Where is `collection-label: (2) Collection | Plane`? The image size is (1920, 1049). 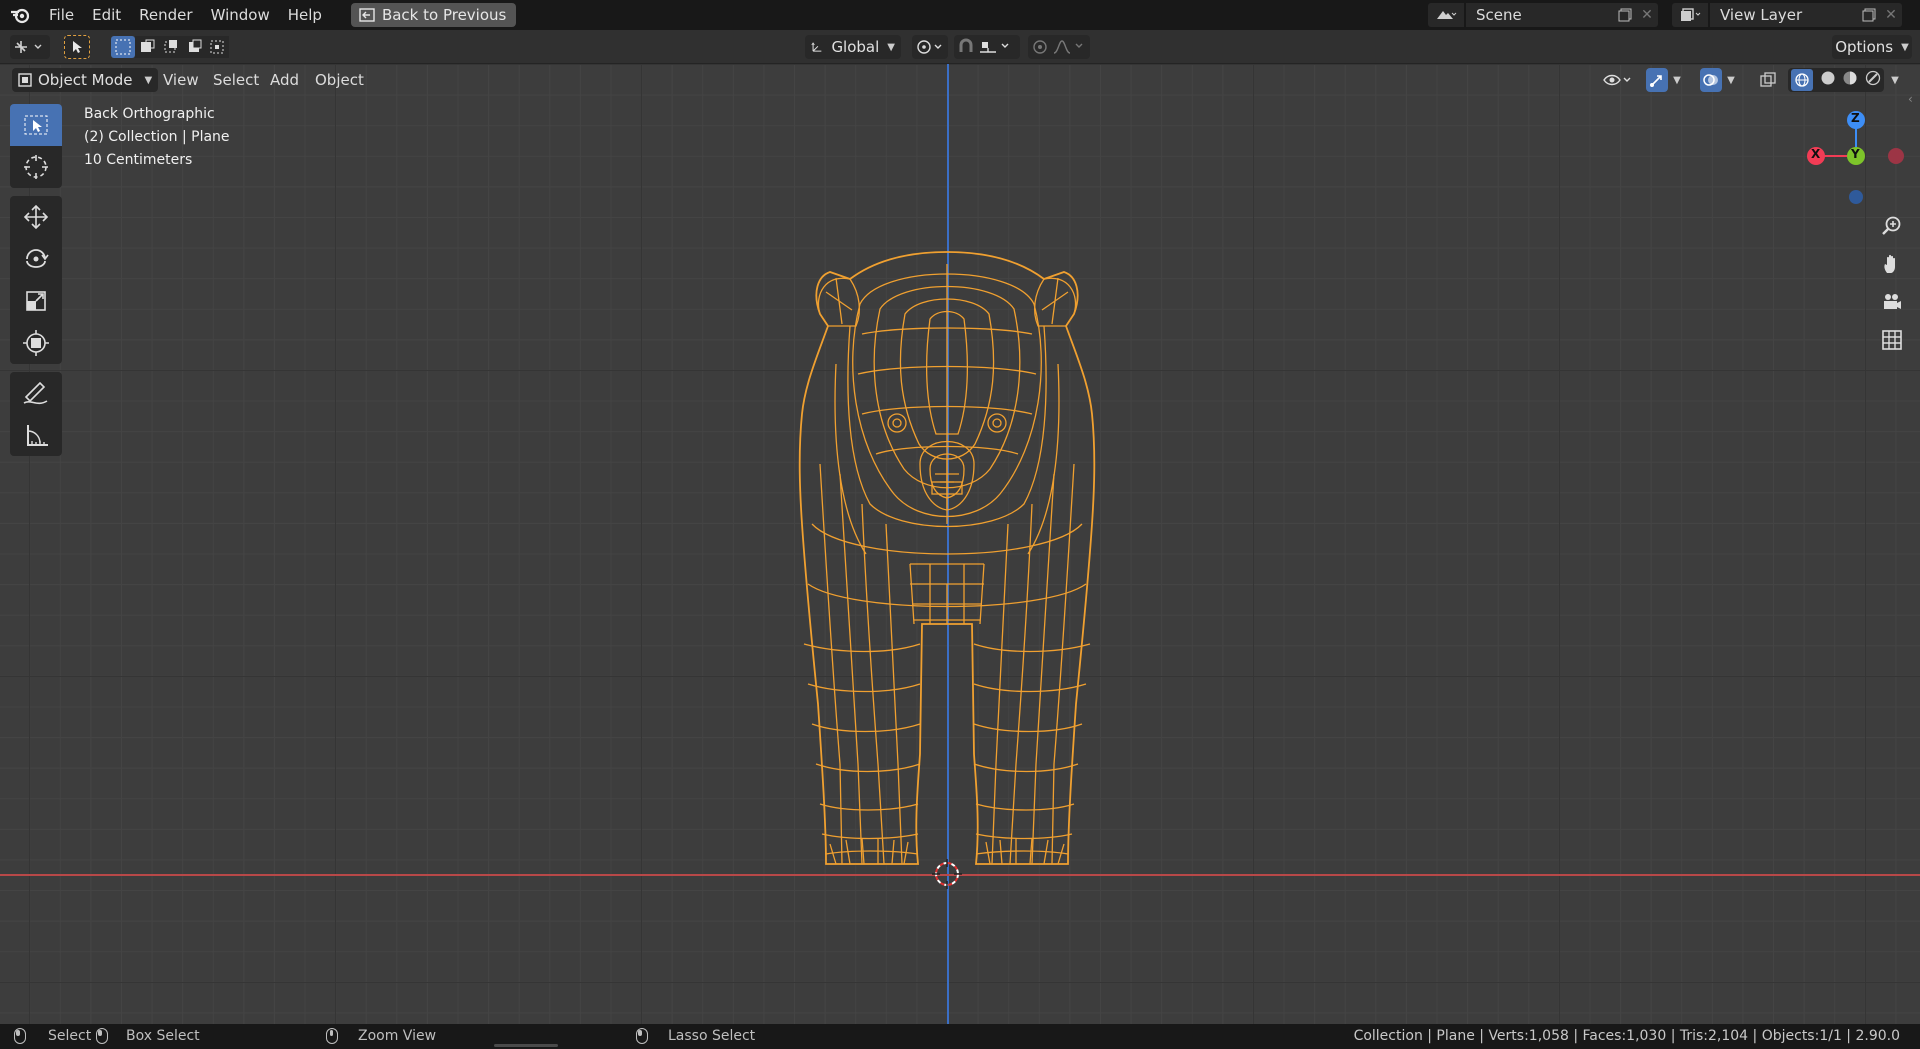
collection-label: (2) Collection | Plane is located at coordinates (157, 137).